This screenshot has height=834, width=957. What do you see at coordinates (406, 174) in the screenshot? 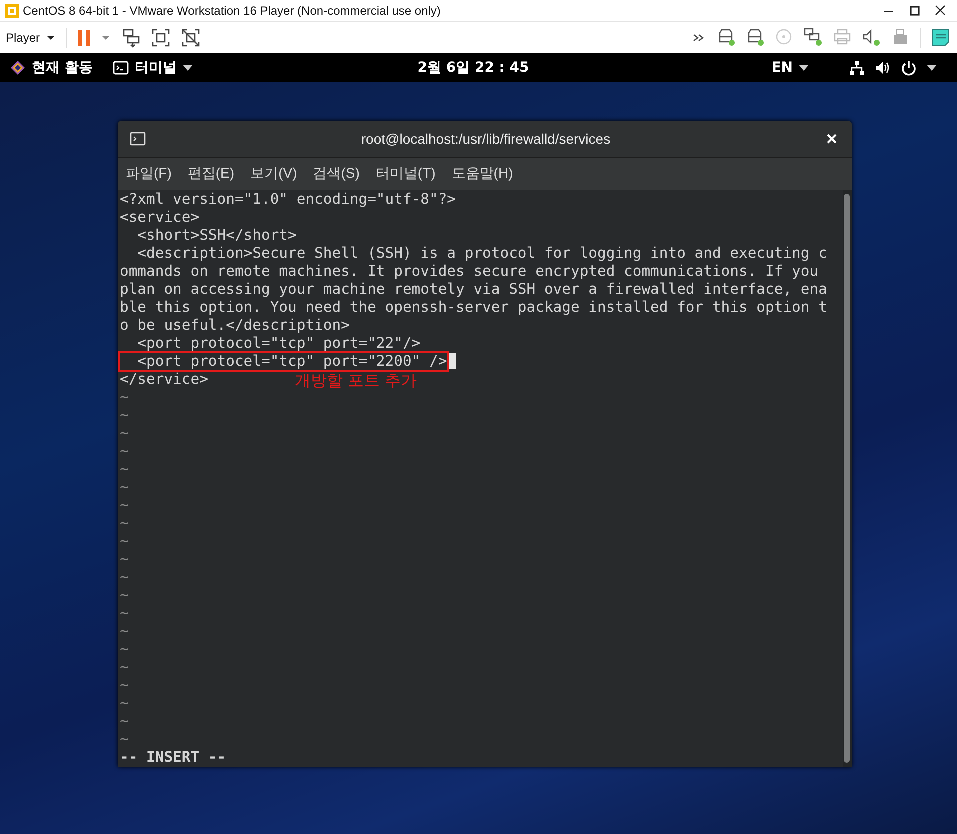
I see `menu-item: 터미널(T)` at bounding box center [406, 174].